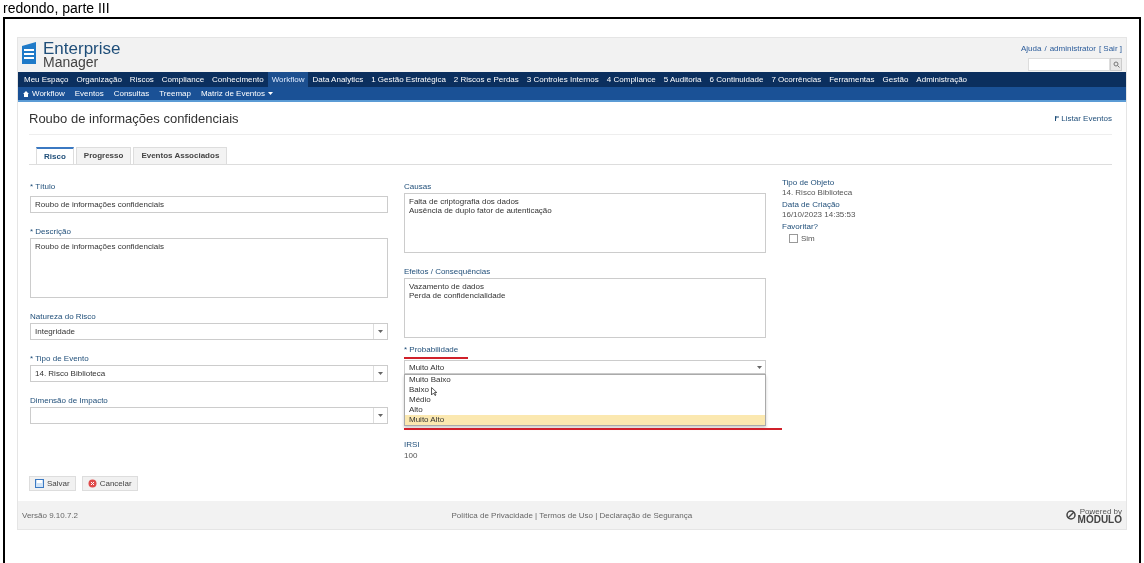  Describe the element at coordinates (92, 483) in the screenshot. I see `cancel-icon` at that location.